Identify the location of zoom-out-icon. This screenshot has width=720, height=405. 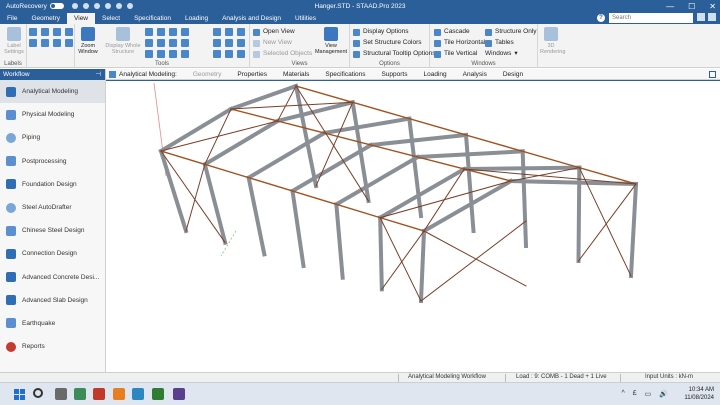
(161, 32).